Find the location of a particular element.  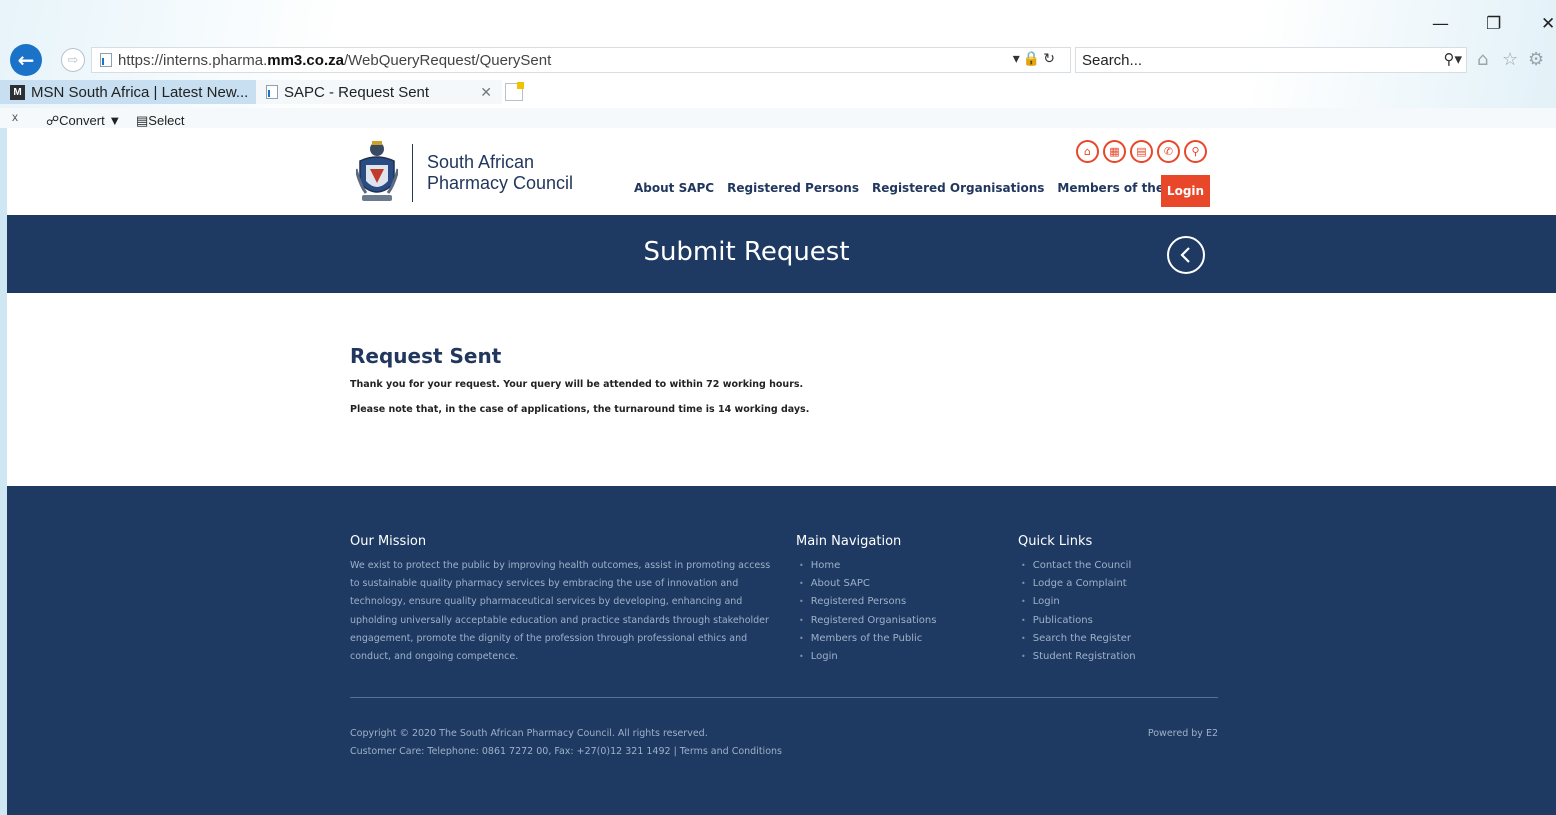

quick-link-login: Login is located at coordinates (1078, 602).